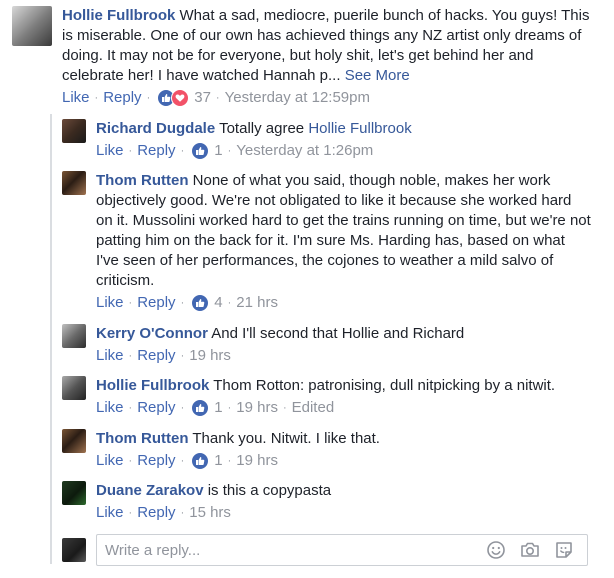  I want to click on reply-text: Thank you. Nitwit. I like that., so click(286, 438).